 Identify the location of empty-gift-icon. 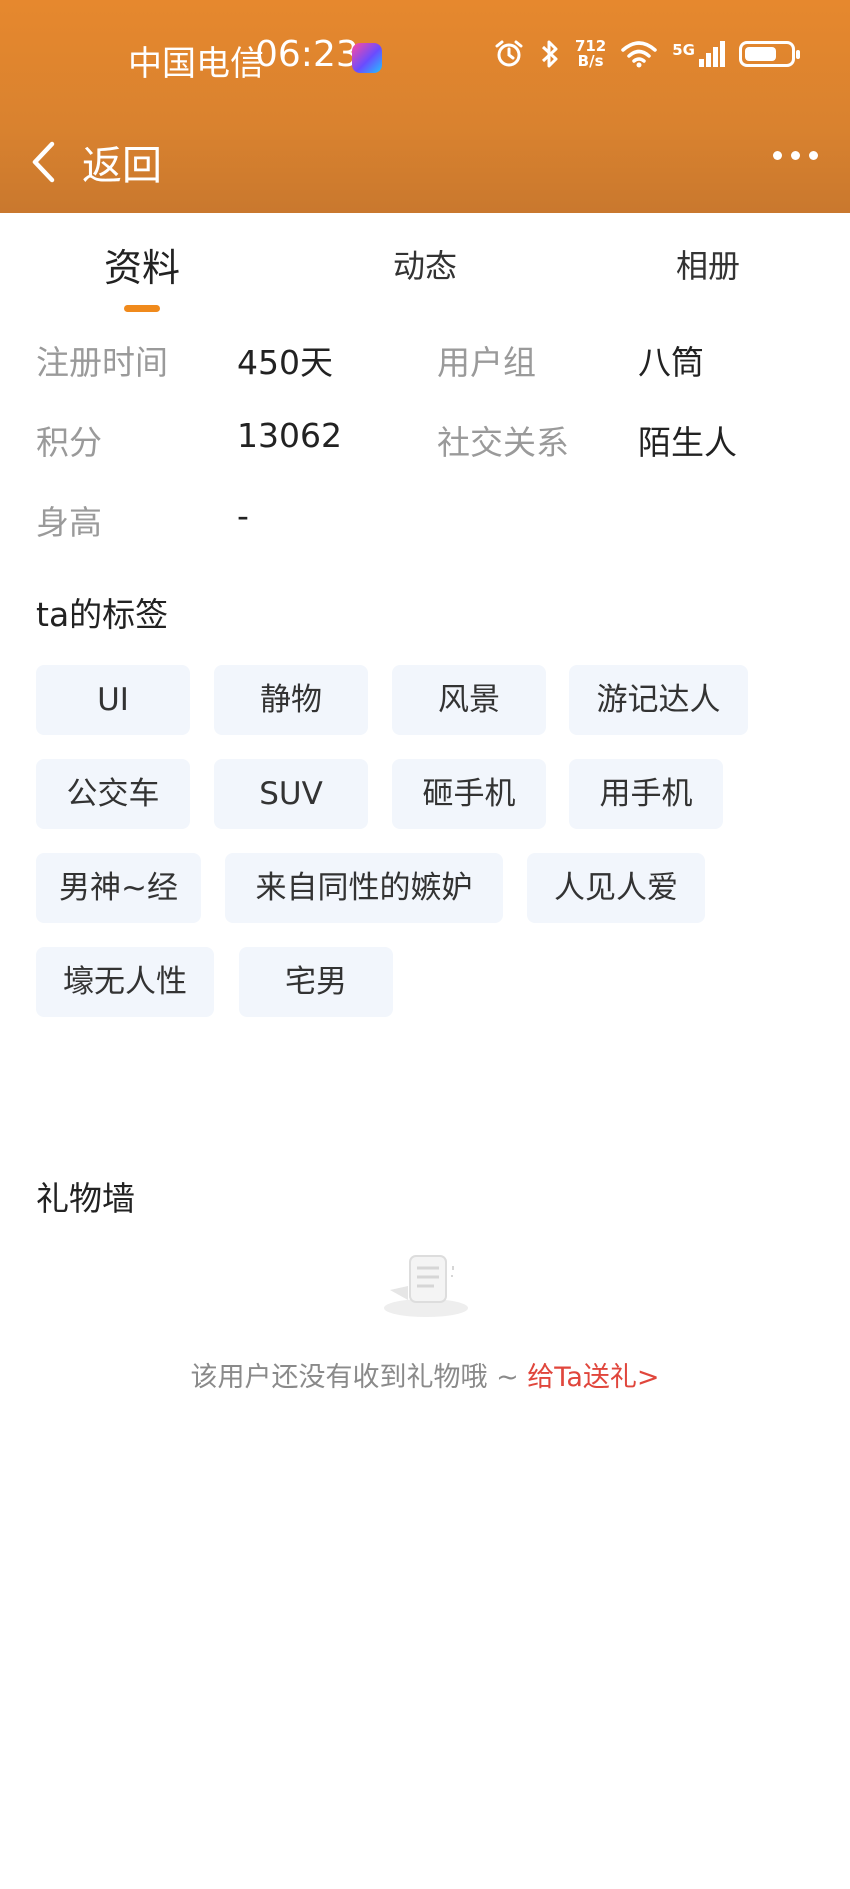
(426, 1286).